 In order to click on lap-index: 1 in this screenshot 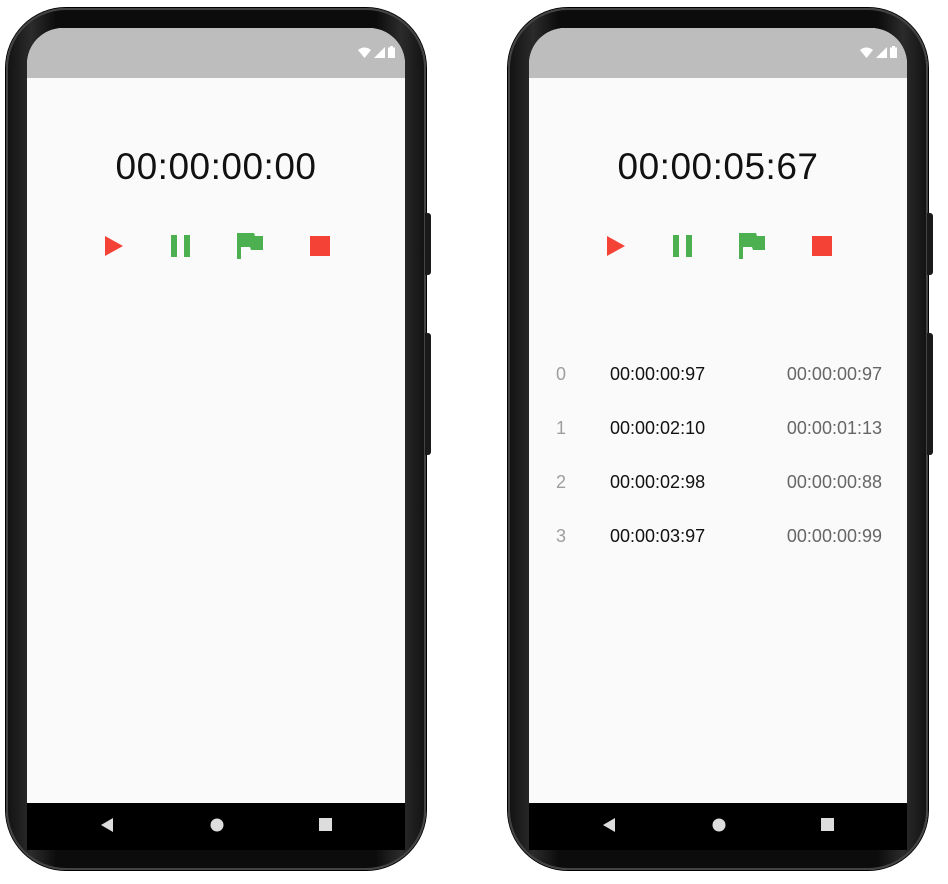, I will do `click(561, 428)`.